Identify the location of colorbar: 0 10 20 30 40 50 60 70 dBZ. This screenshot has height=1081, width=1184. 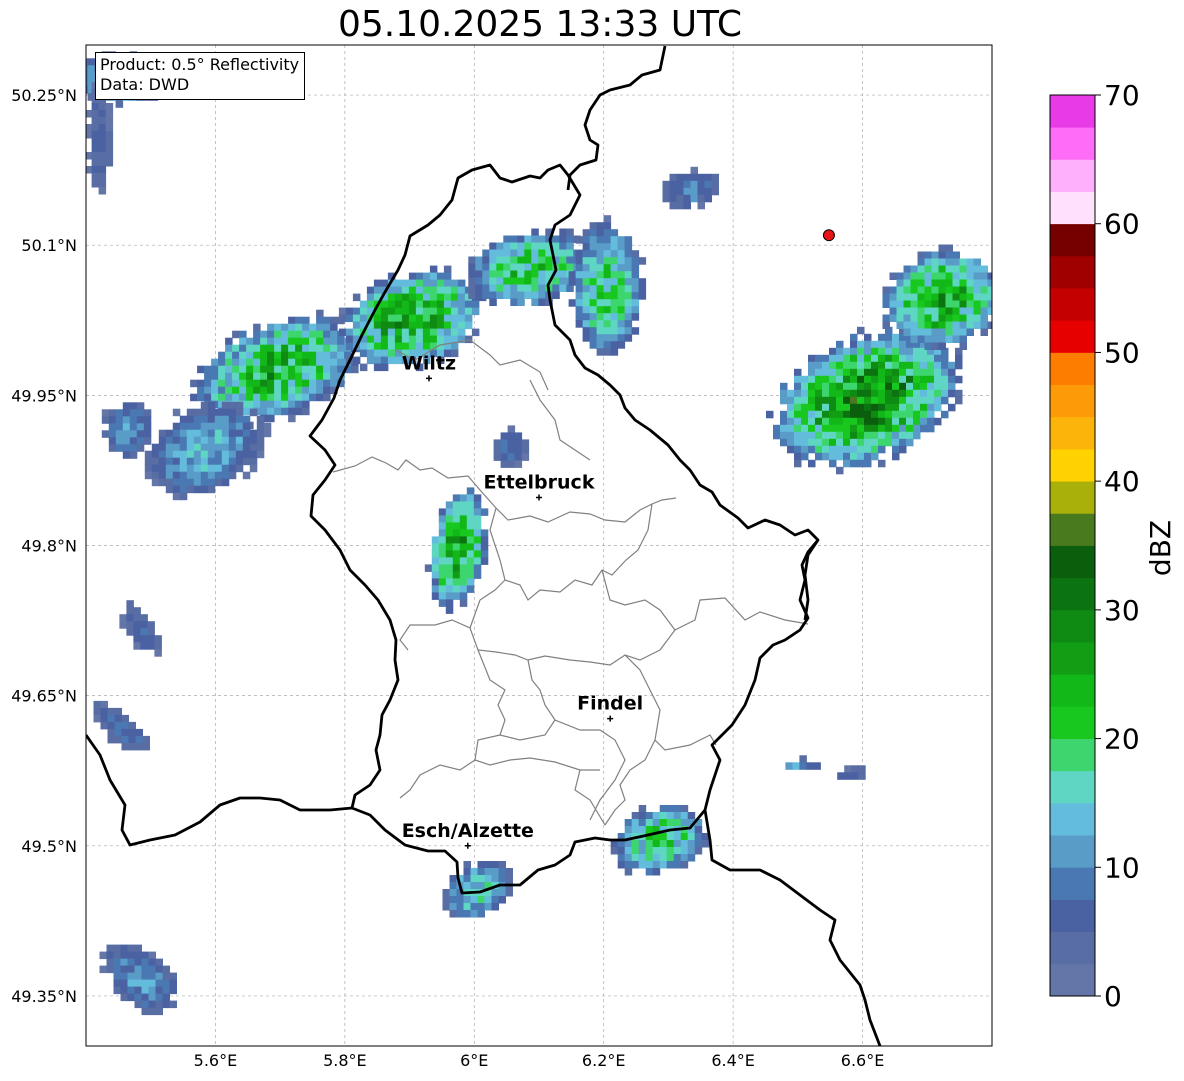
(1113, 546).